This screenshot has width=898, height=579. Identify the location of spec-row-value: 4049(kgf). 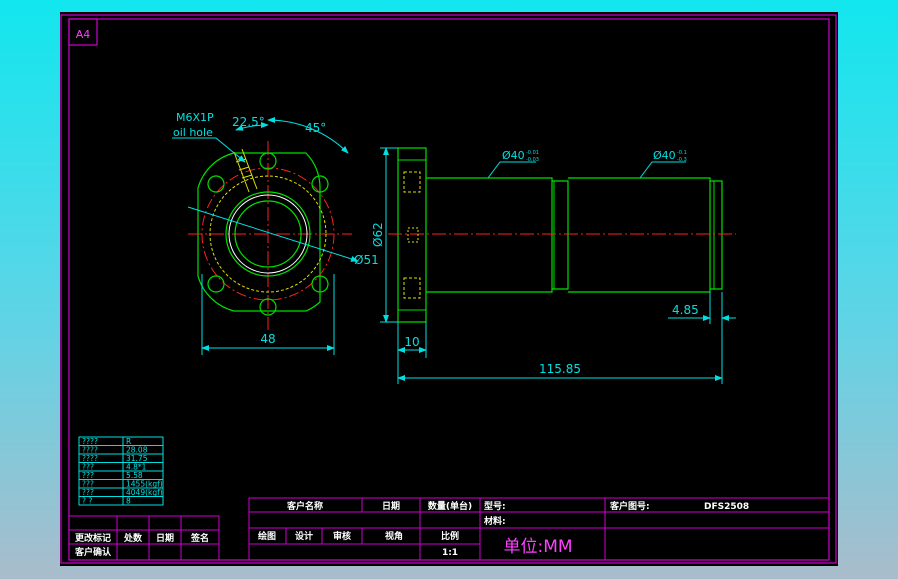
(144, 492).